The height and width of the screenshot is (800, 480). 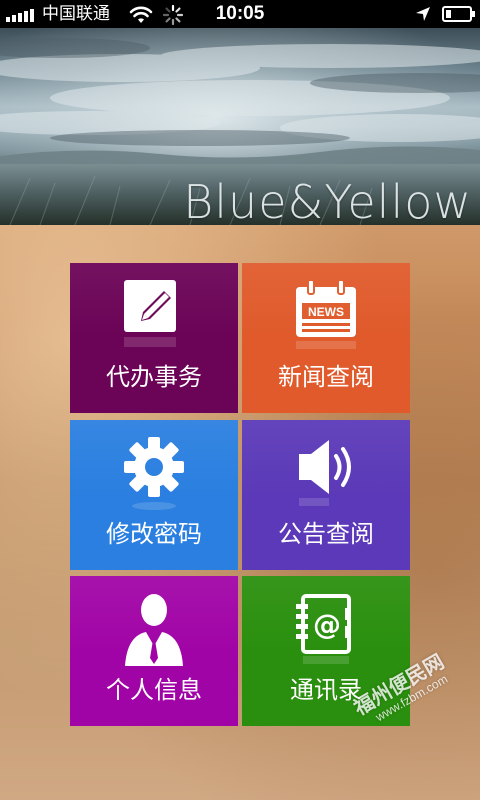 What do you see at coordinates (327, 200) in the screenshot?
I see `banner-title: Blue&Yellow` at bounding box center [327, 200].